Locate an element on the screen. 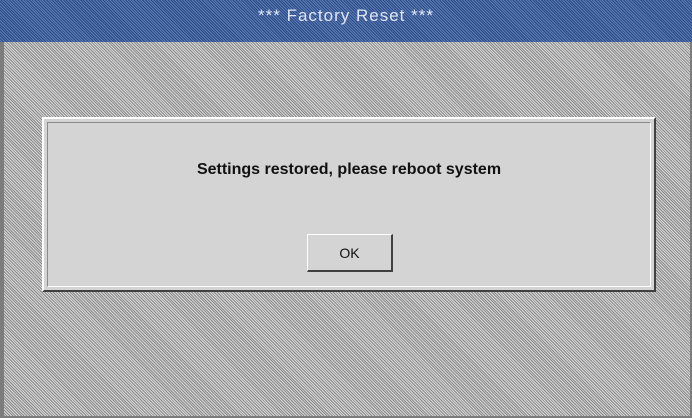  window-title: *** Factory Reset *** is located at coordinates (346, 15).